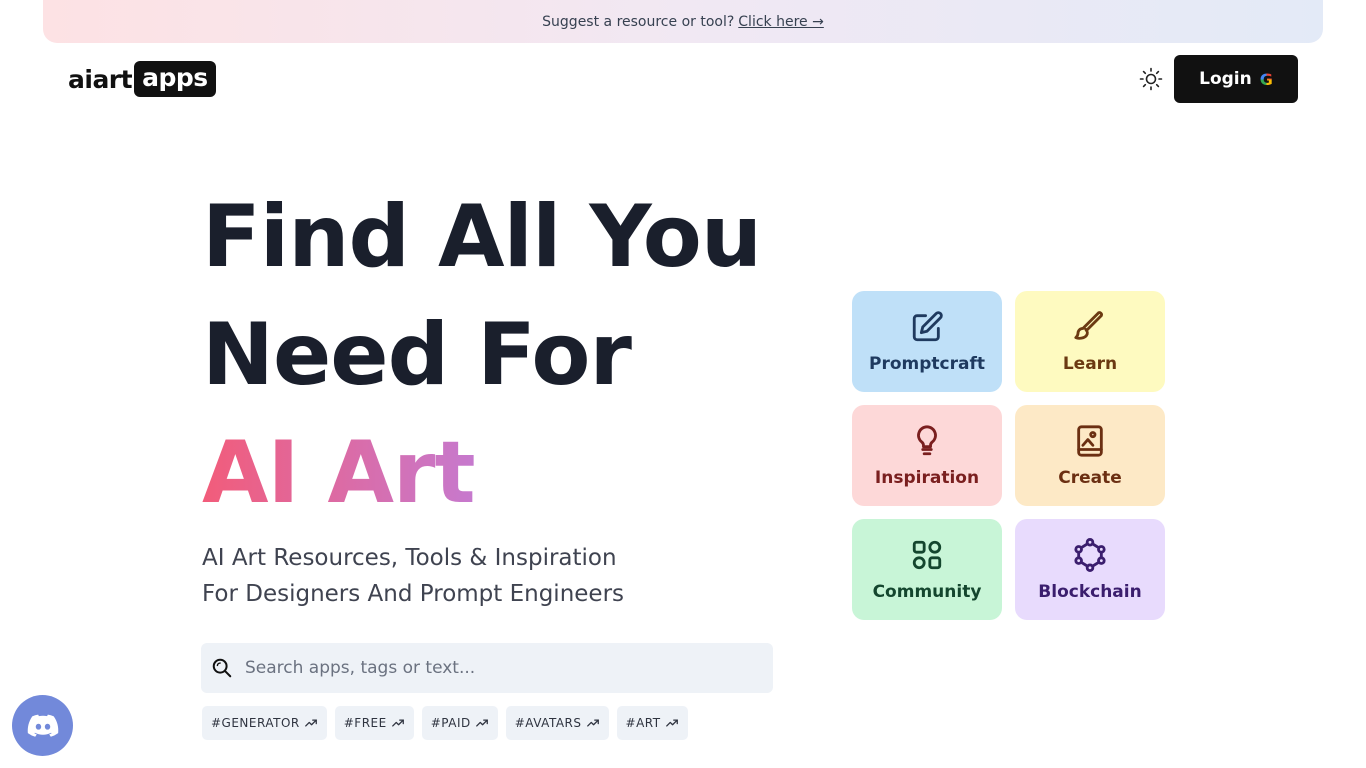 The width and height of the screenshot is (1366, 768). What do you see at coordinates (1090, 554) in the screenshot?
I see `network-icon` at bounding box center [1090, 554].